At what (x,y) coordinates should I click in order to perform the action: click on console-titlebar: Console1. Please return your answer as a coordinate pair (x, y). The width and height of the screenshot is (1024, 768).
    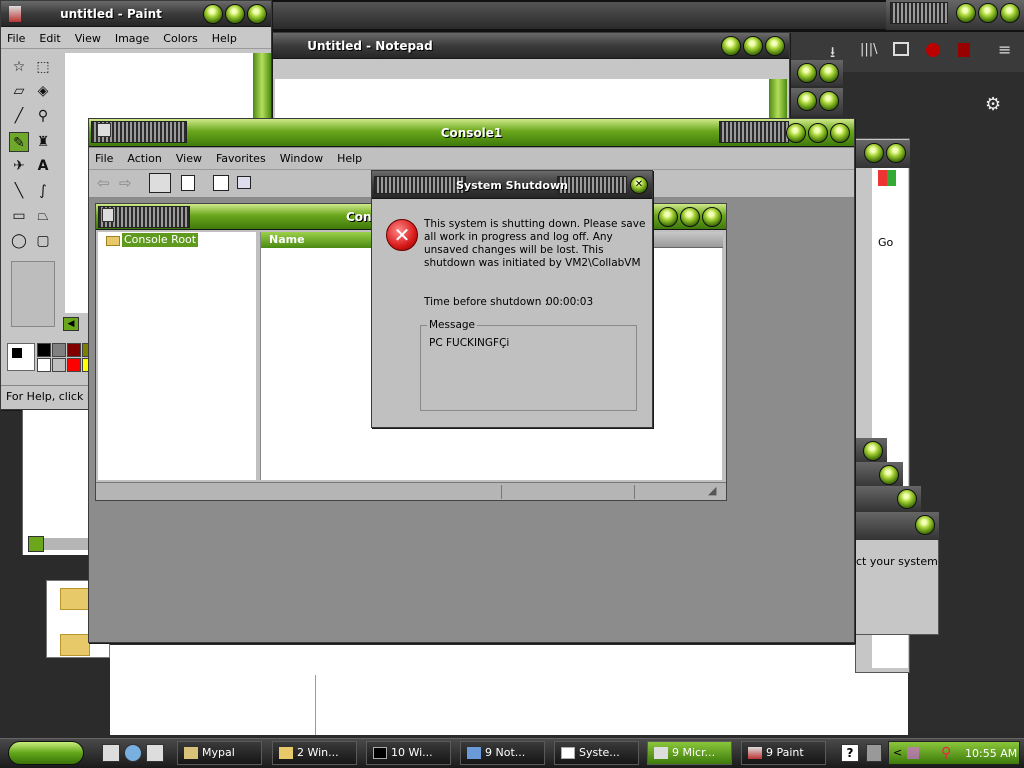
    Looking at the image, I should click on (471, 133).